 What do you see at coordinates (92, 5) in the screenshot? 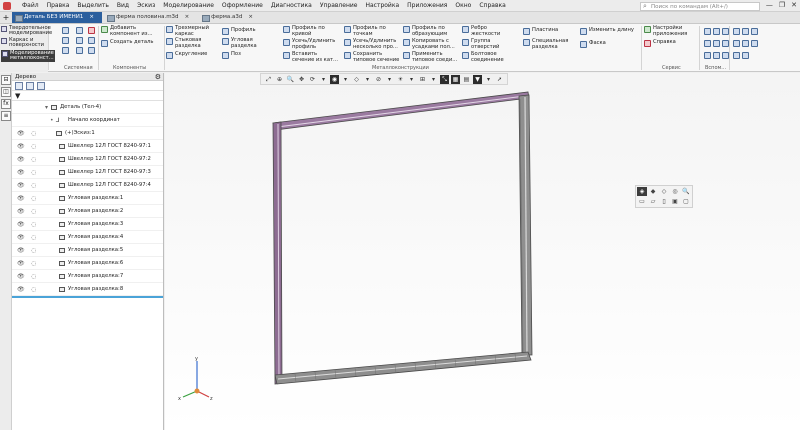
I see `menu-select: Выделить` at bounding box center [92, 5].